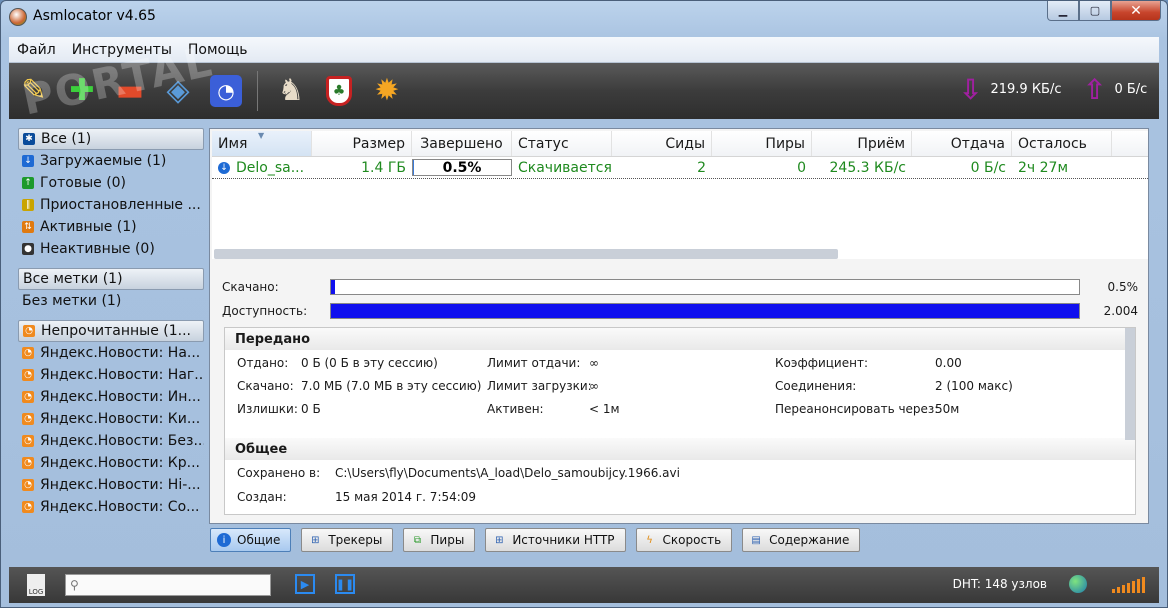 Image resolution: width=1168 pixels, height=608 pixels. I want to click on download-arrow-icon: ⇩, so click(971, 89).